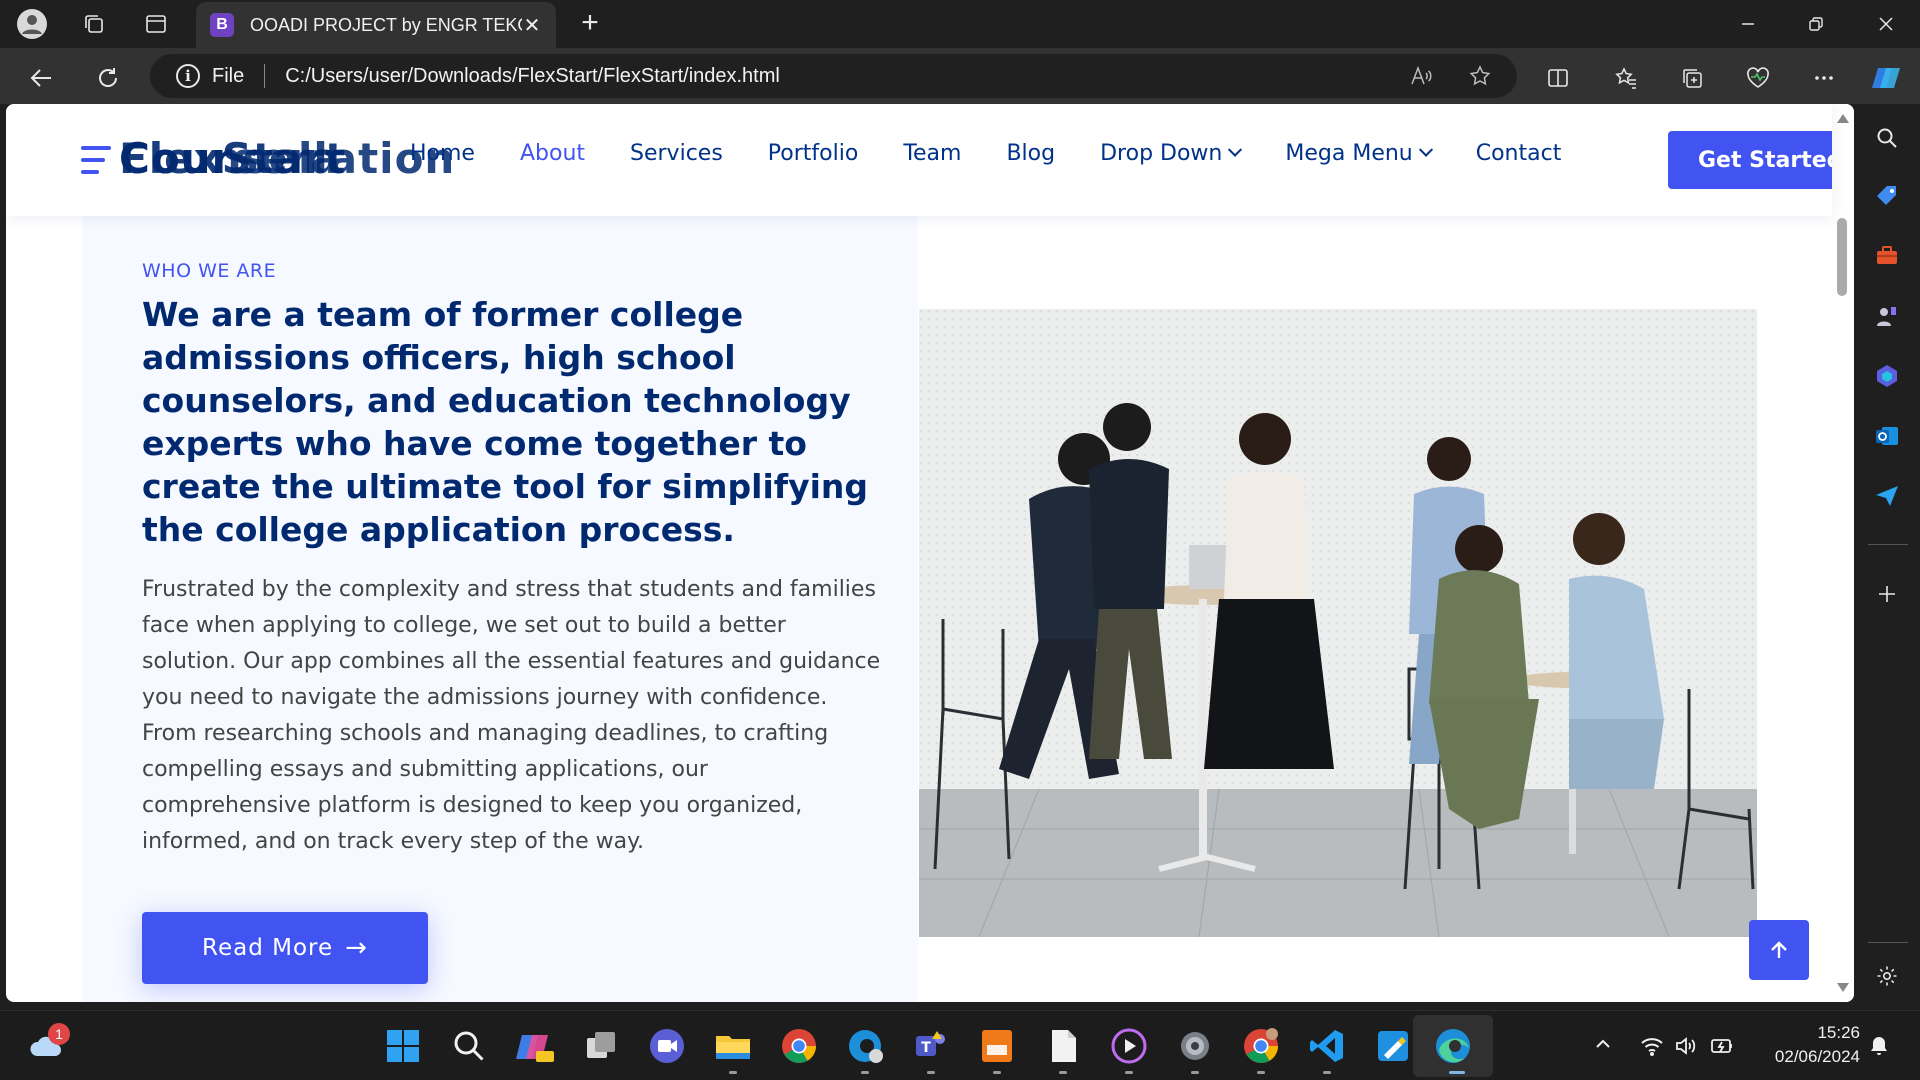 Image resolution: width=1920 pixels, height=1080 pixels. I want to click on chevron-down-icon, so click(1235, 149).